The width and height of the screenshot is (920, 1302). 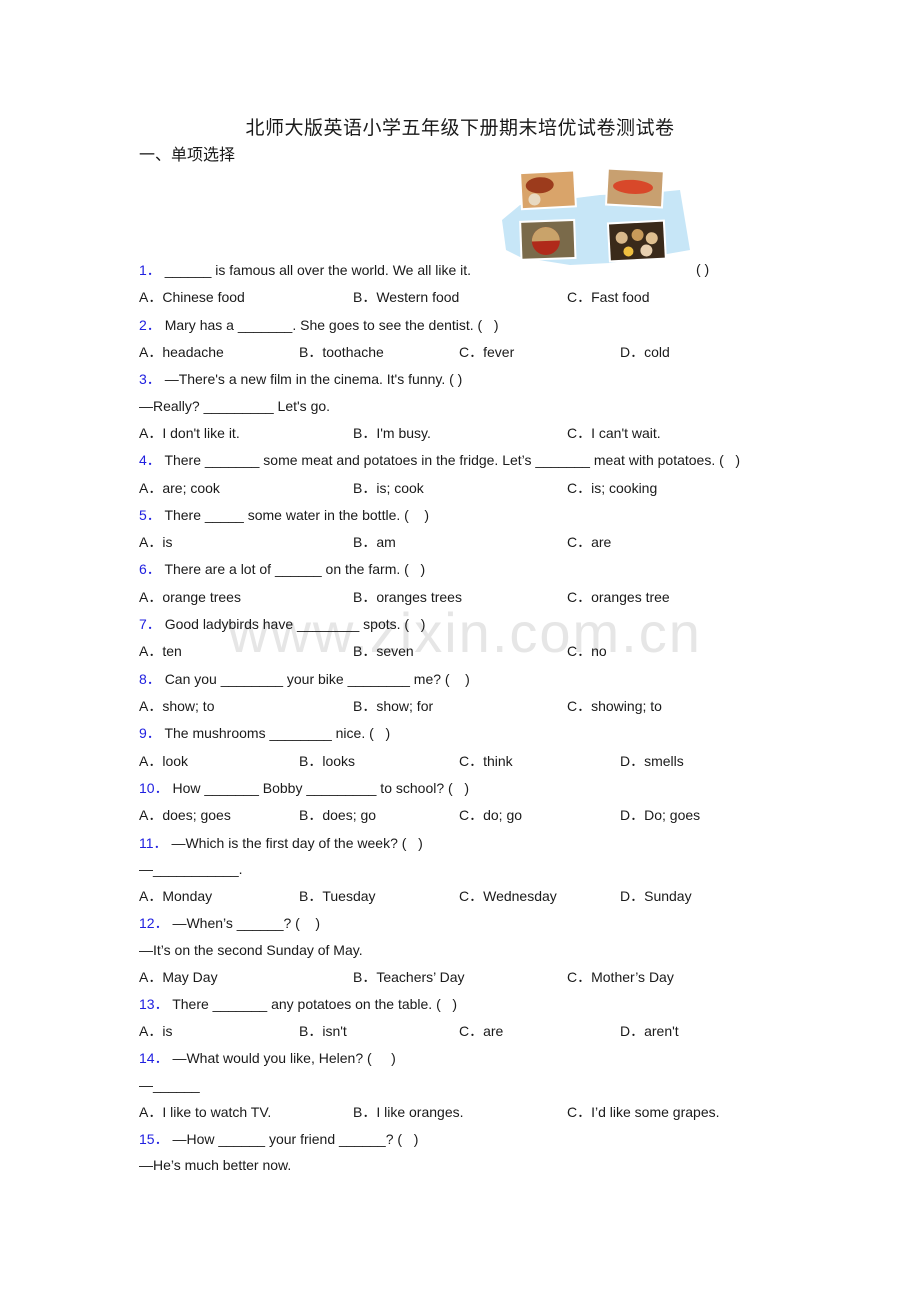 I want to click on answer-option: A．orange trees, so click(x=190, y=597).